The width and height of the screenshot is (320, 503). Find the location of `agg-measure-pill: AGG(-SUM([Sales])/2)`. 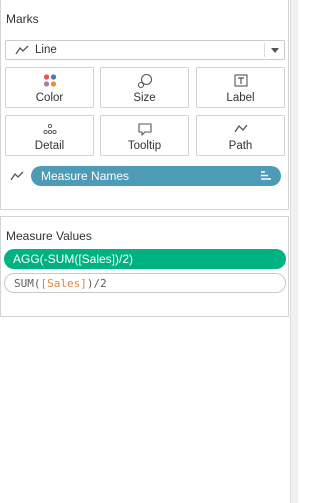

agg-measure-pill: AGG(-SUM([Sales])/2) is located at coordinates (145, 259).